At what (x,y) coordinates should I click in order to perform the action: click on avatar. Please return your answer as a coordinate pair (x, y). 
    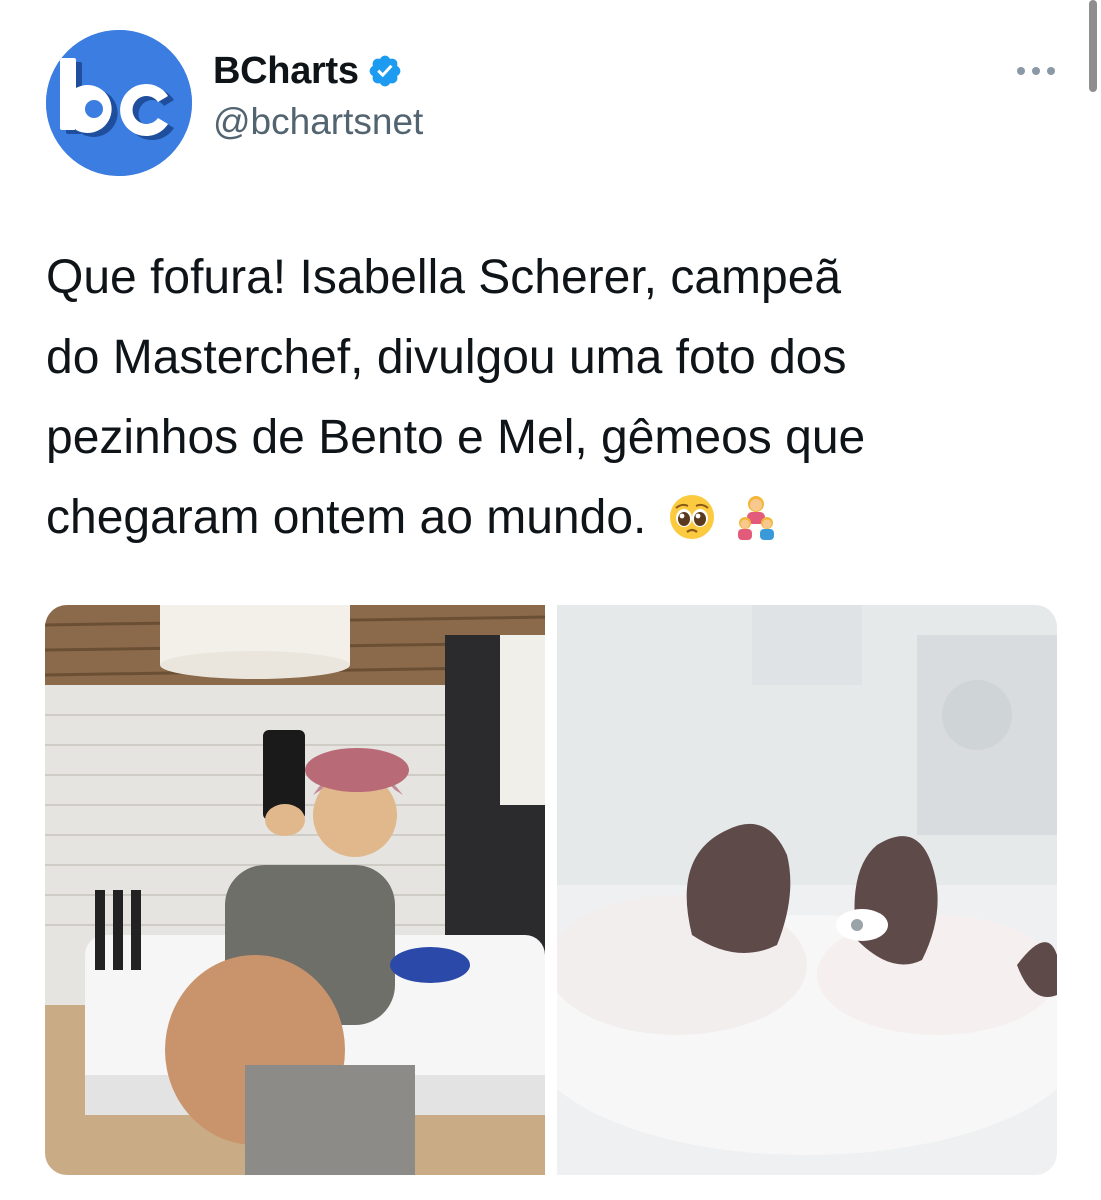
    Looking at the image, I should click on (119, 103).